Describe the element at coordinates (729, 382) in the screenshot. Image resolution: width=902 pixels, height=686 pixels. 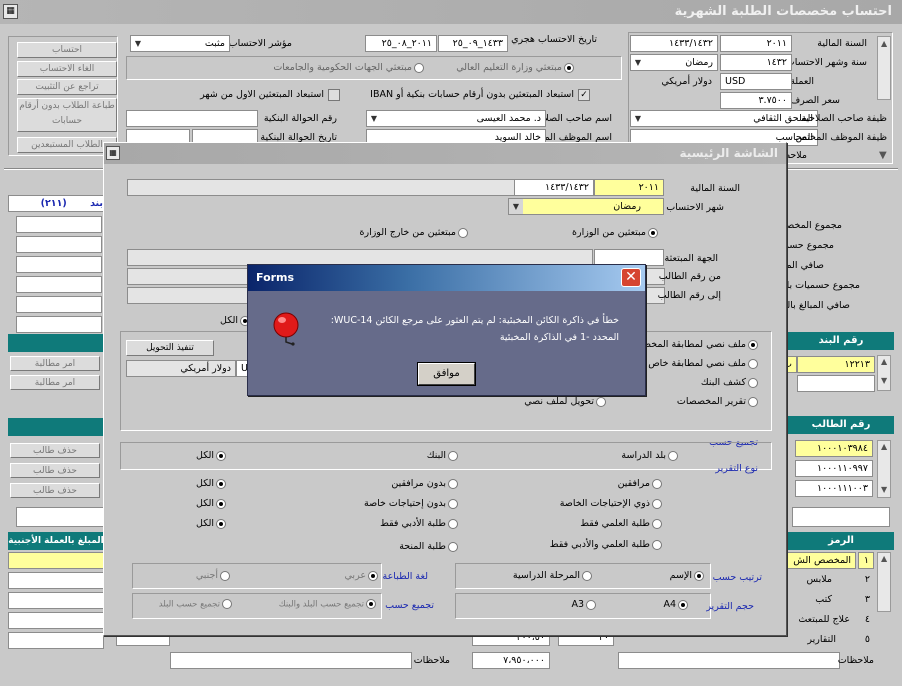
I see `radio-report-3: كشف البنك` at that location.